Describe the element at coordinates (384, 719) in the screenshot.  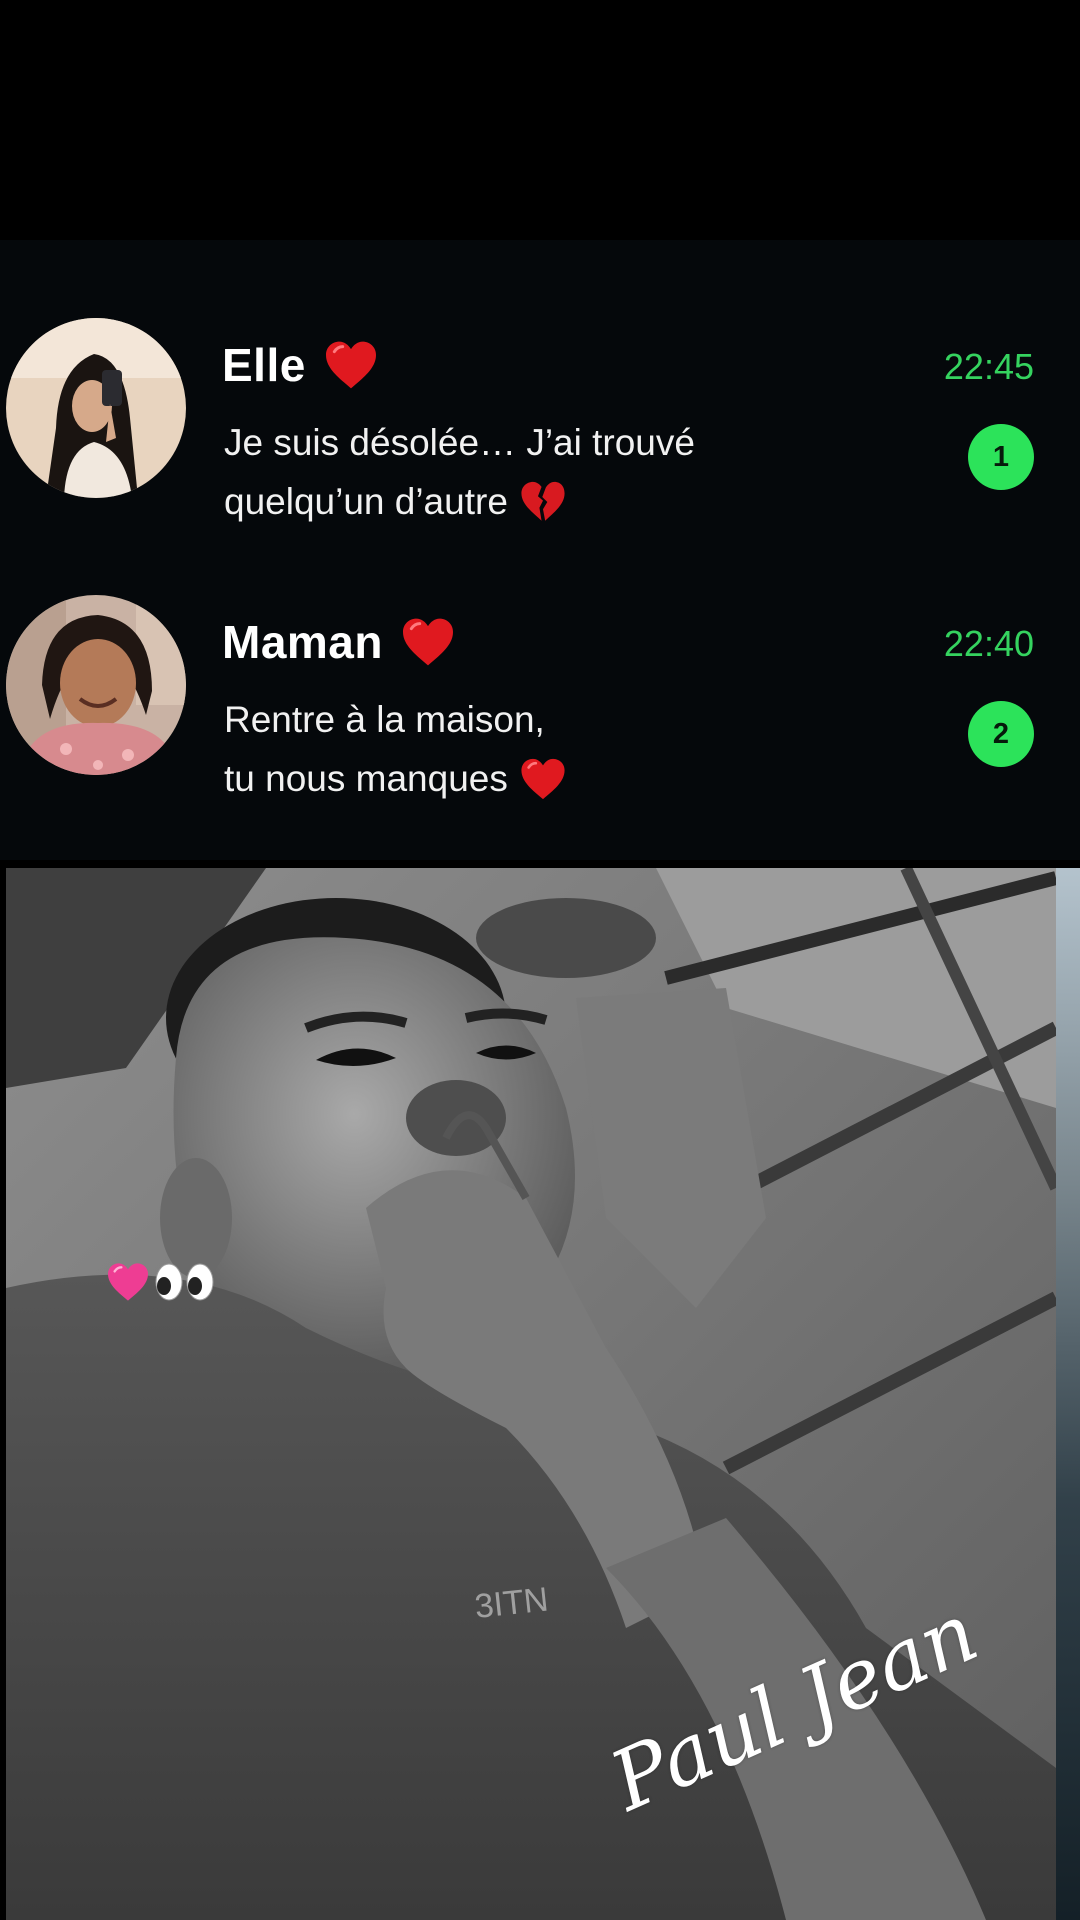
I see `message-preview-line-1: Rentre à la maison,` at that location.